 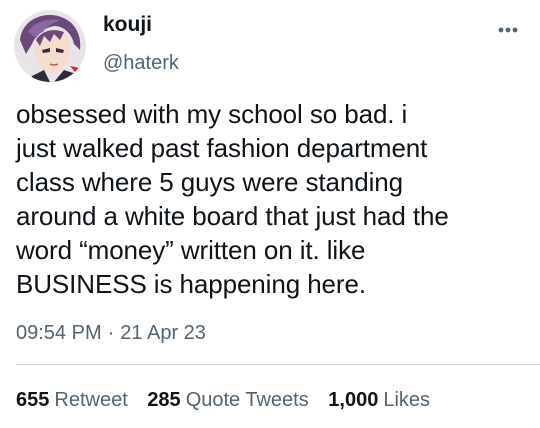 I want to click on likes-stat: 1,000 Likes, so click(x=379, y=400).